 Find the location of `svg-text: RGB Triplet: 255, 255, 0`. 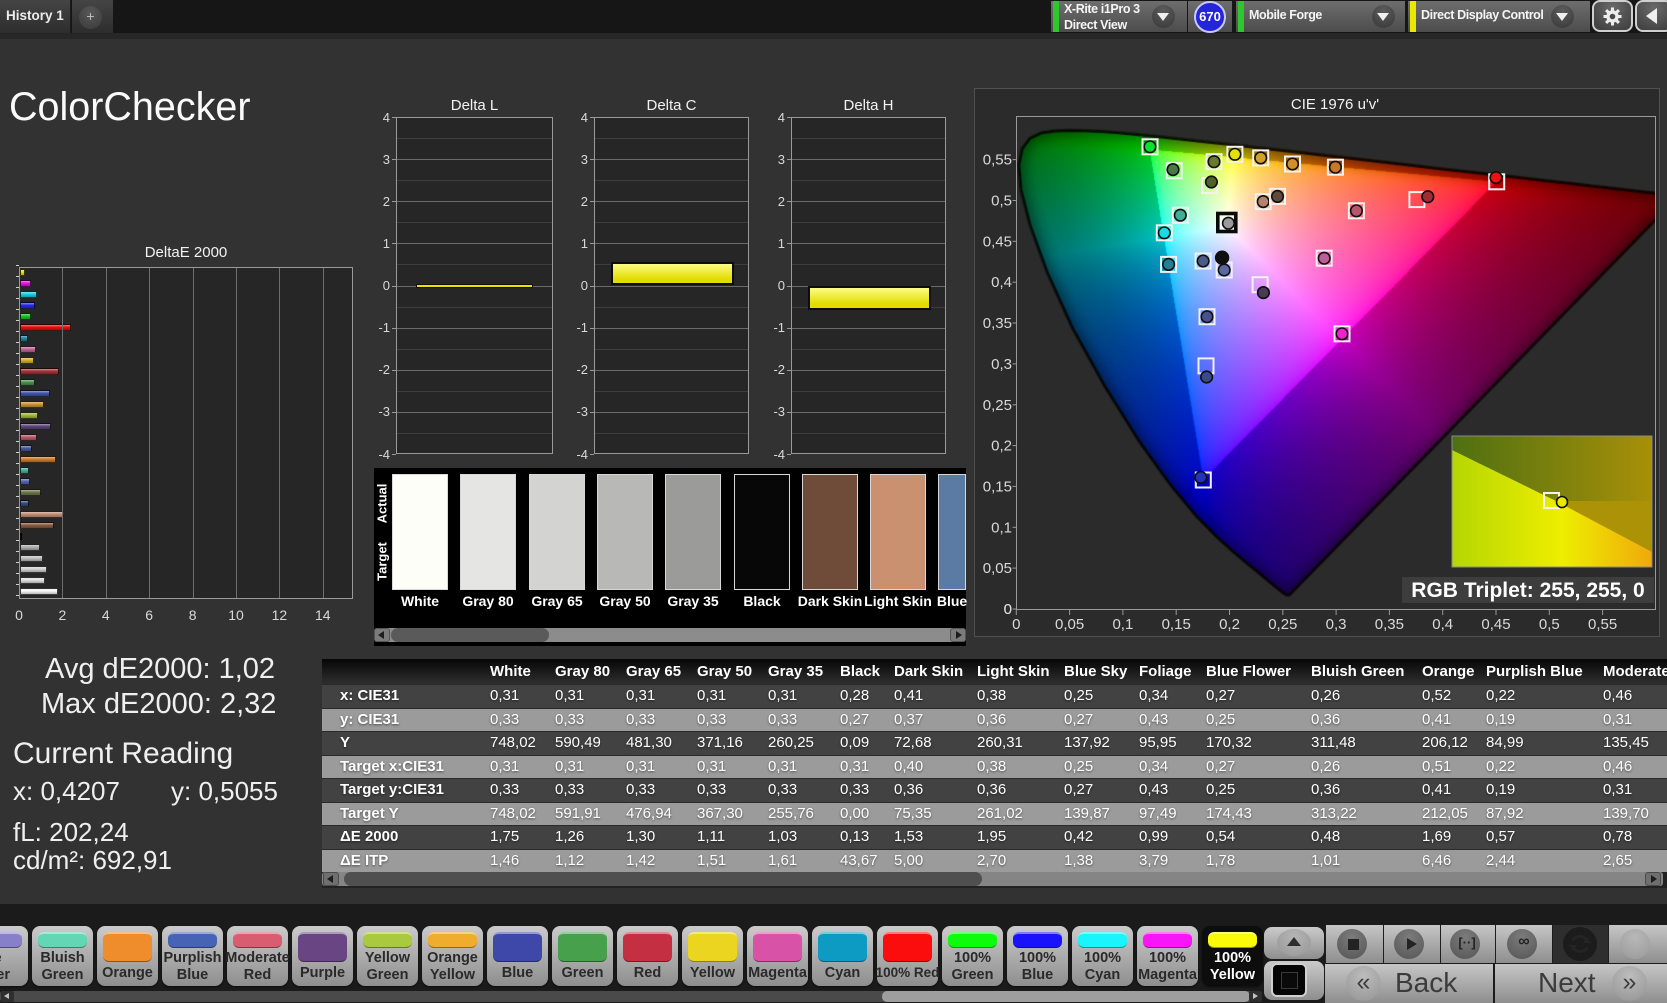

svg-text: RGB Triplet: 255, 255, 0 is located at coordinates (1527, 590).